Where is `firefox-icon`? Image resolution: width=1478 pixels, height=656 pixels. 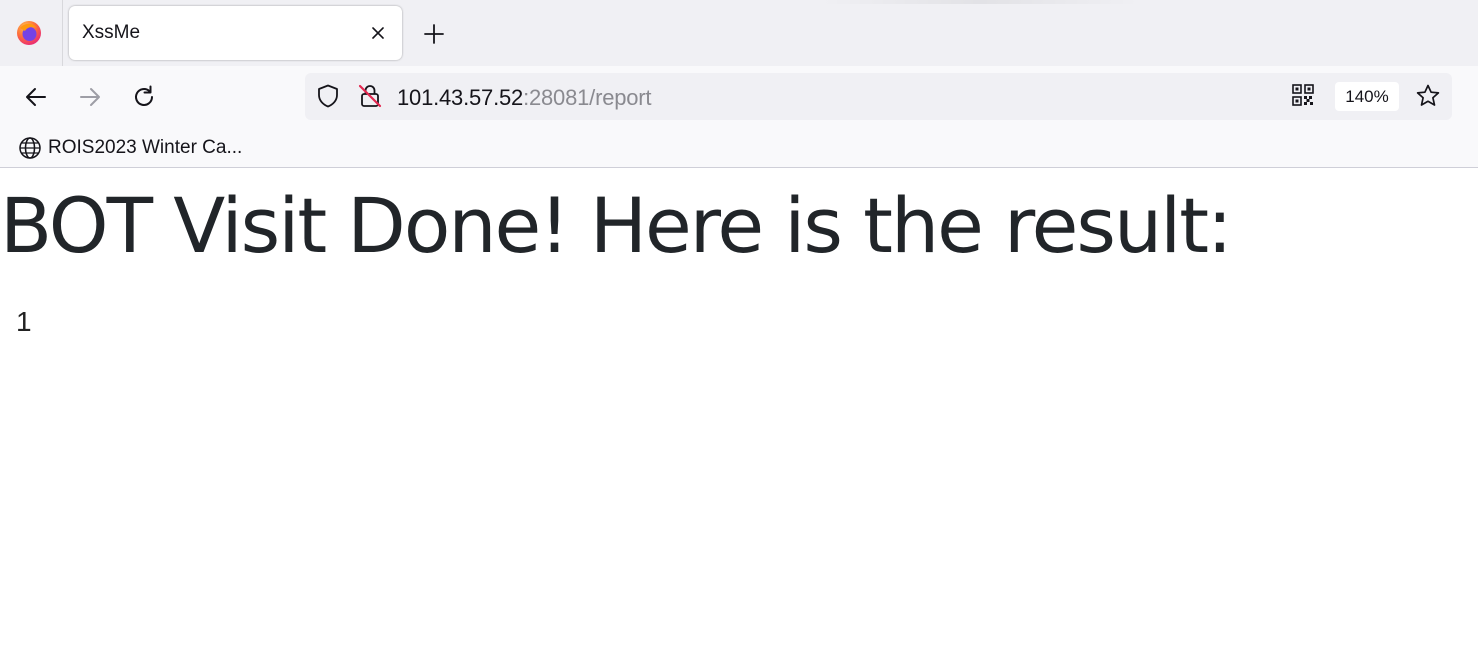 firefox-icon is located at coordinates (29, 33).